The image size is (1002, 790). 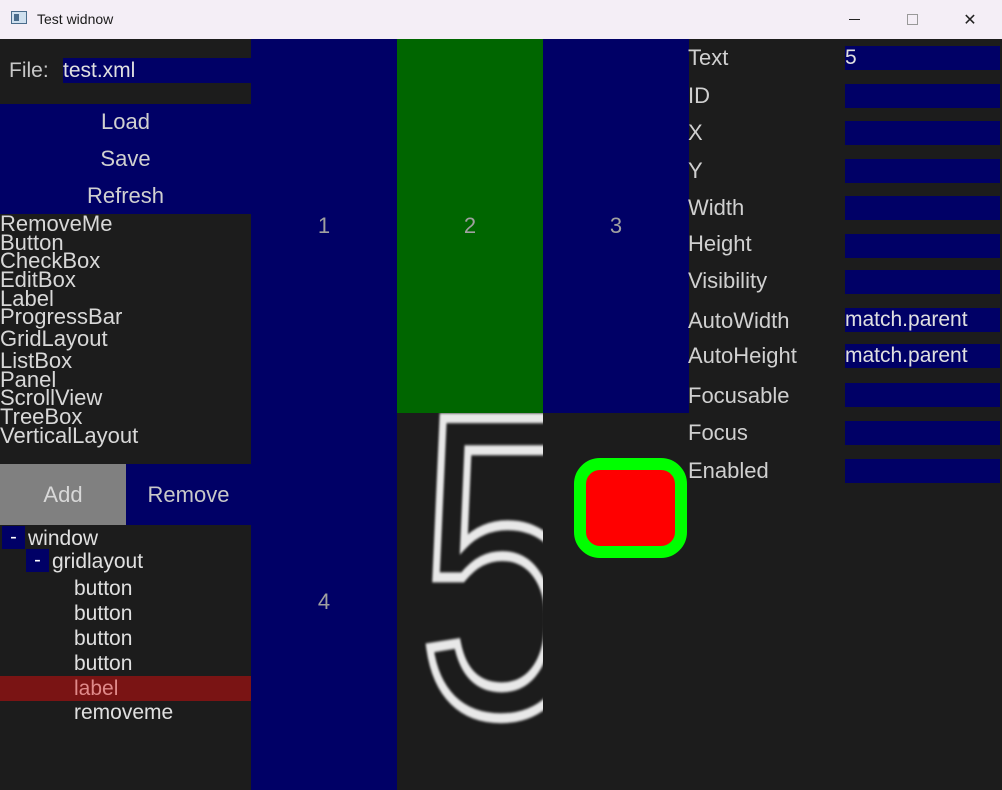 What do you see at coordinates (125, 435) in the screenshot?
I see `list-item: VerticalLayout` at bounding box center [125, 435].